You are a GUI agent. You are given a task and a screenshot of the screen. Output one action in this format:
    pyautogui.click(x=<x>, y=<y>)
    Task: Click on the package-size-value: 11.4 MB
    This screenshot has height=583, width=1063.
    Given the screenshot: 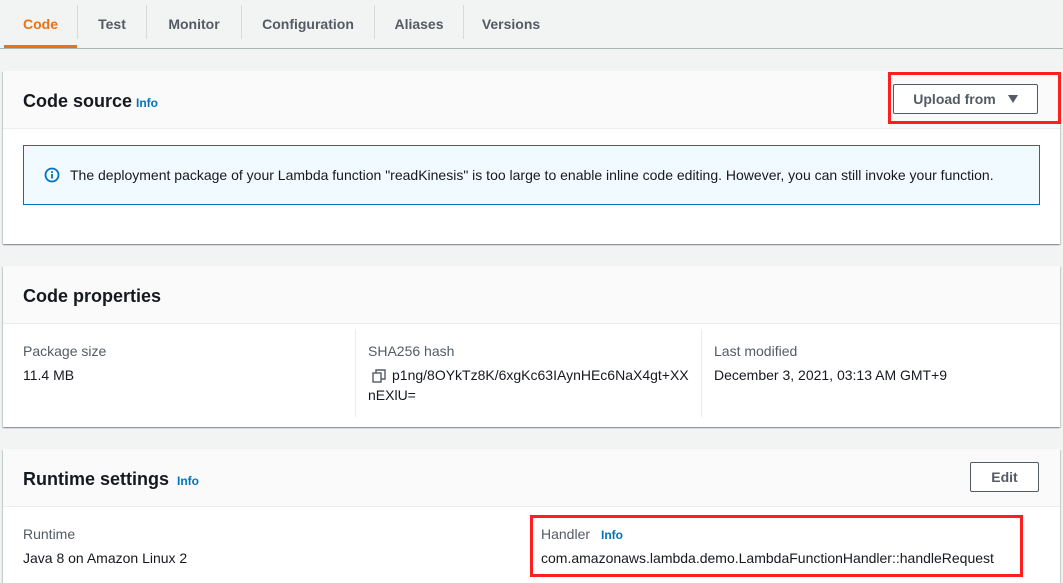 What is the action you would take?
    pyautogui.click(x=49, y=375)
    